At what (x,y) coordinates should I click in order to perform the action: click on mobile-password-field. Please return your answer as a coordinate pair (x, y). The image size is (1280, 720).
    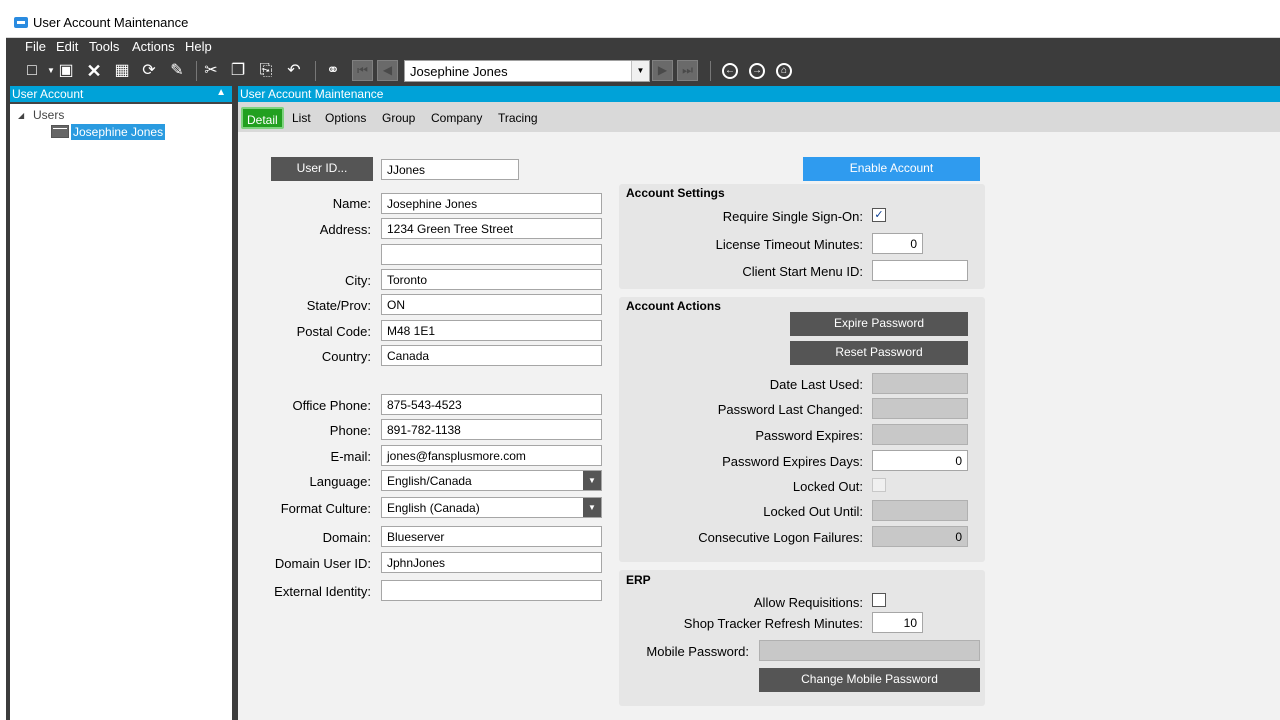
    Looking at the image, I should click on (869, 650).